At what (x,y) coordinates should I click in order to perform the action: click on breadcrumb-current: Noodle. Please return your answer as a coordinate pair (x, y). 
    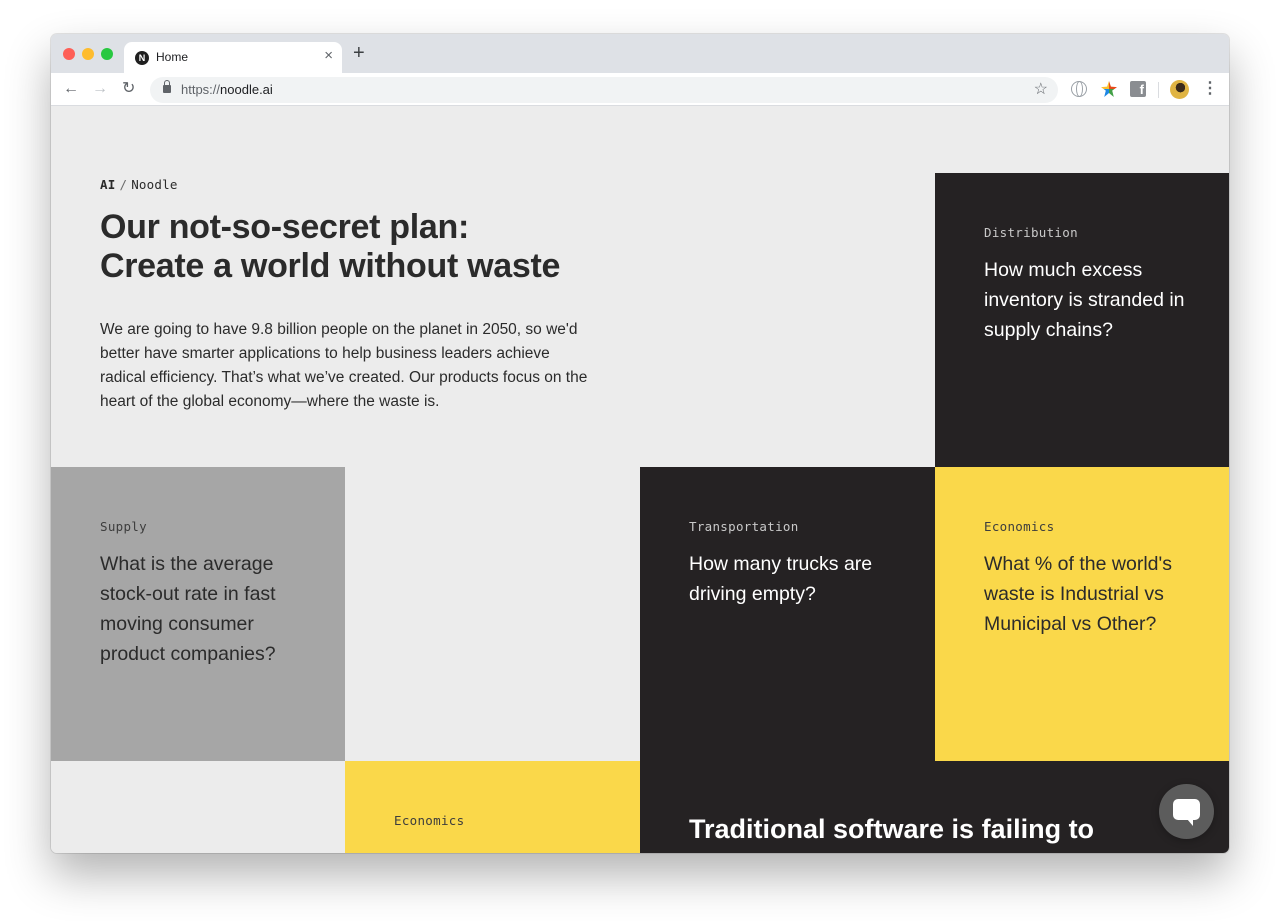
    Looking at the image, I should click on (154, 184).